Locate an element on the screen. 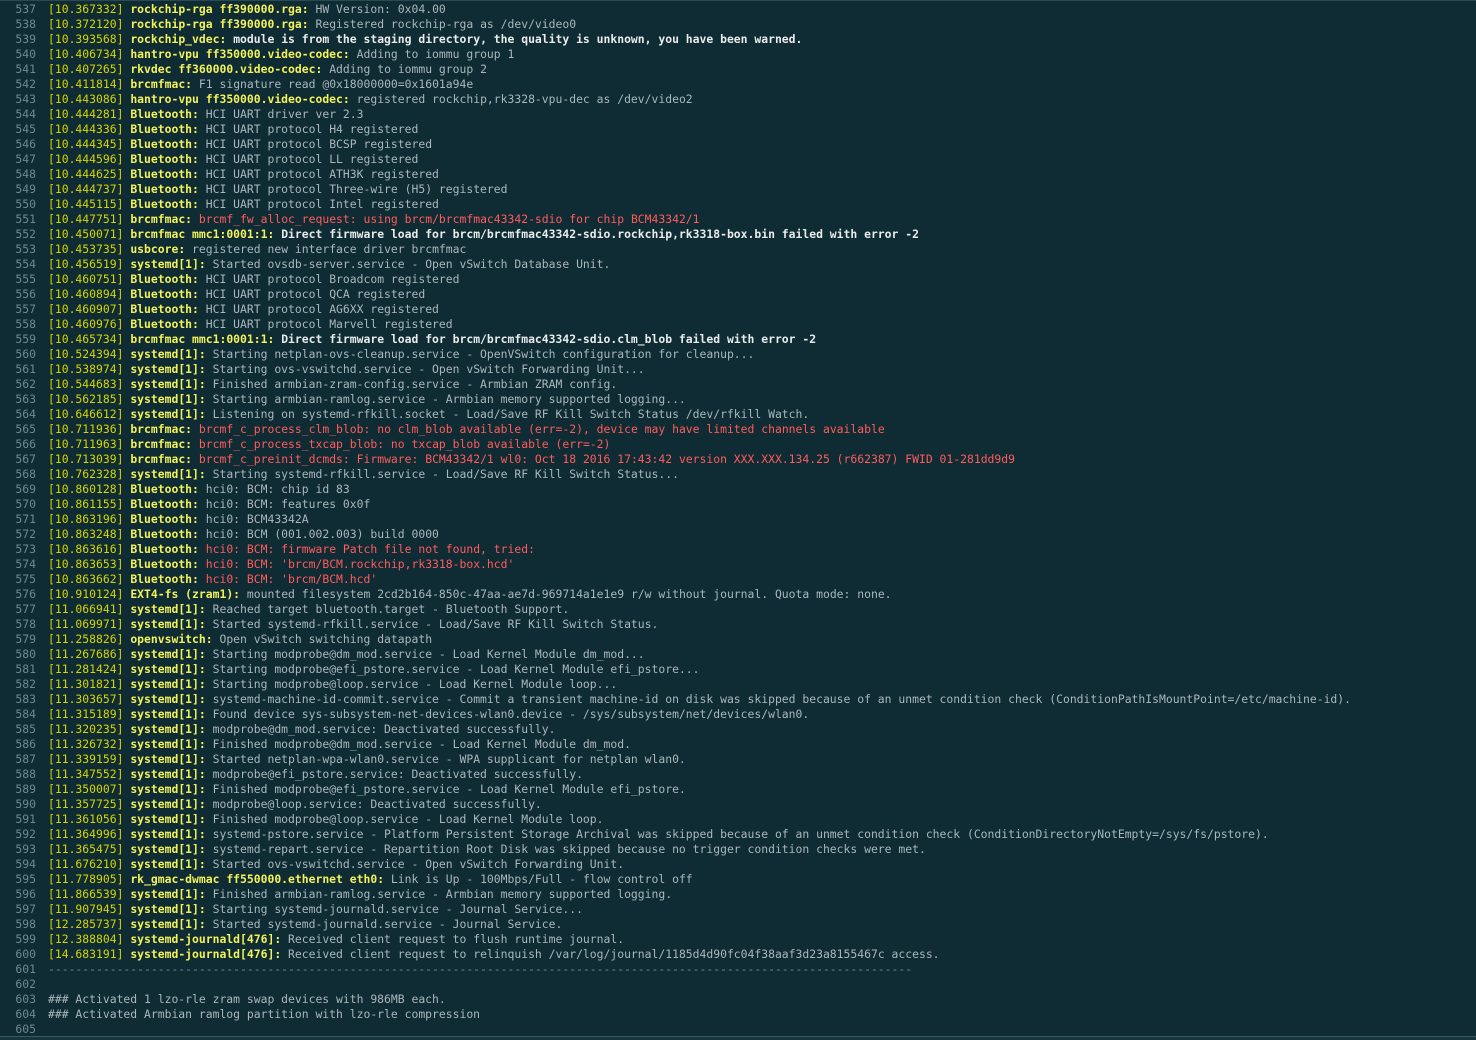 The height and width of the screenshot is (1040, 1476). timestamp: 11.069971 is located at coordinates (85, 624).